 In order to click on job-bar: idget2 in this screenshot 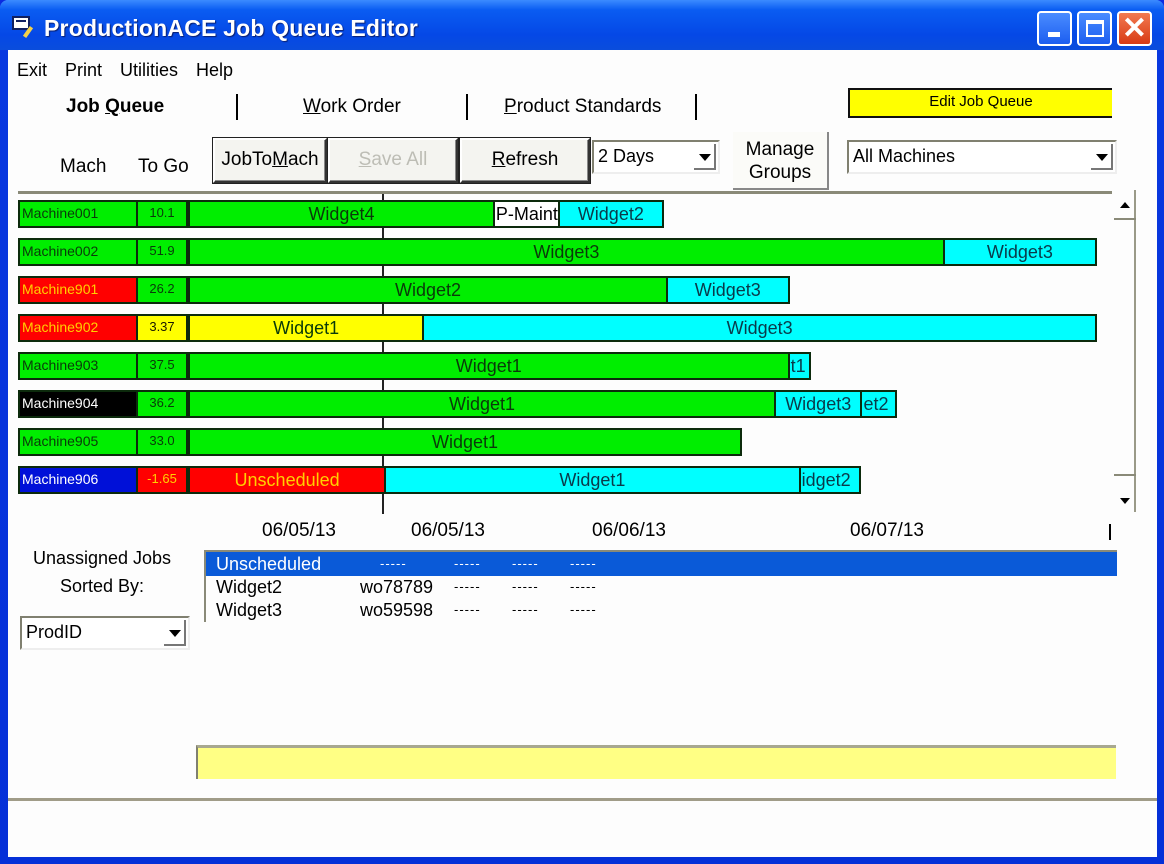, I will do `click(830, 480)`.